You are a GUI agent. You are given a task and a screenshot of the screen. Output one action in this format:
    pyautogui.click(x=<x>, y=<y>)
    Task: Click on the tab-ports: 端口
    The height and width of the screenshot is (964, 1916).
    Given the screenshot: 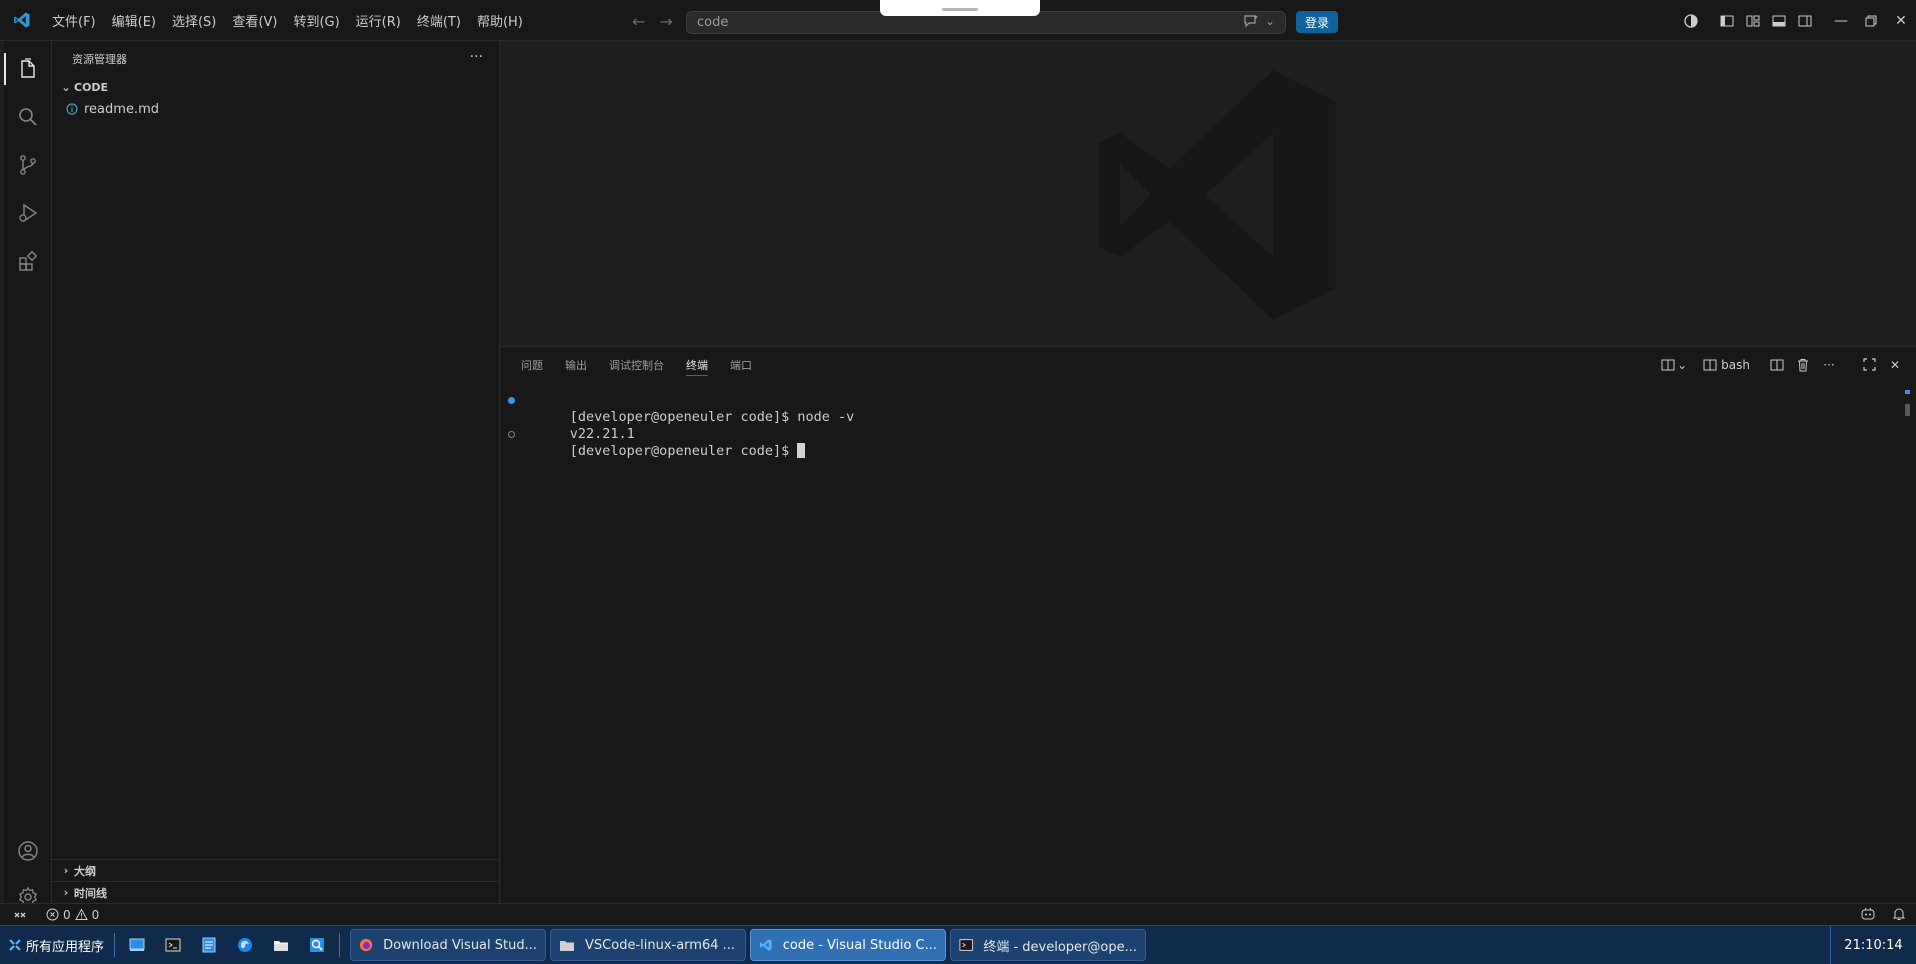 What is the action you would take?
    pyautogui.click(x=741, y=364)
    